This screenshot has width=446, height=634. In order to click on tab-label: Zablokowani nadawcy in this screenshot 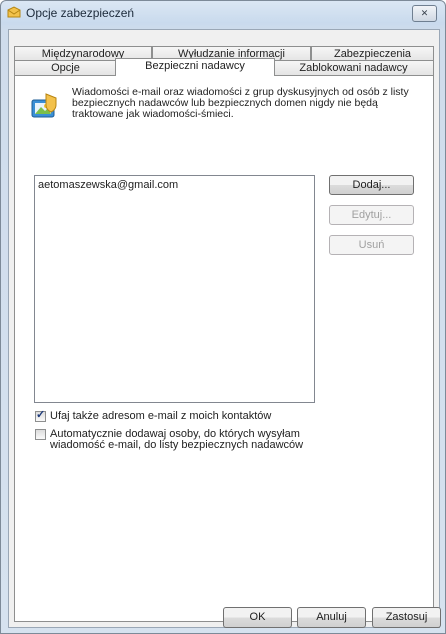, I will do `click(353, 68)`.